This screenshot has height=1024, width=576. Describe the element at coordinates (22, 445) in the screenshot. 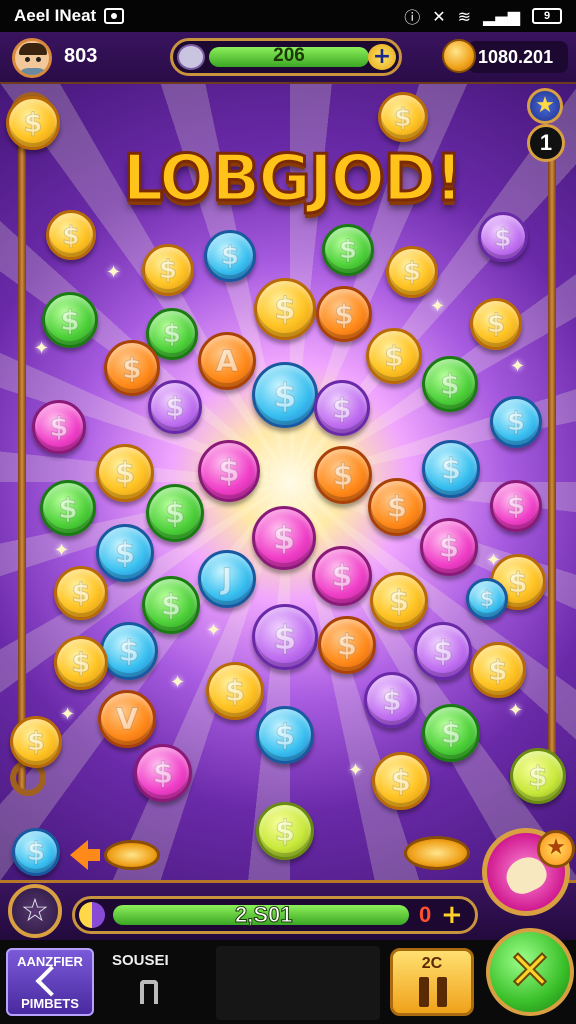

I see `left-rail` at that location.